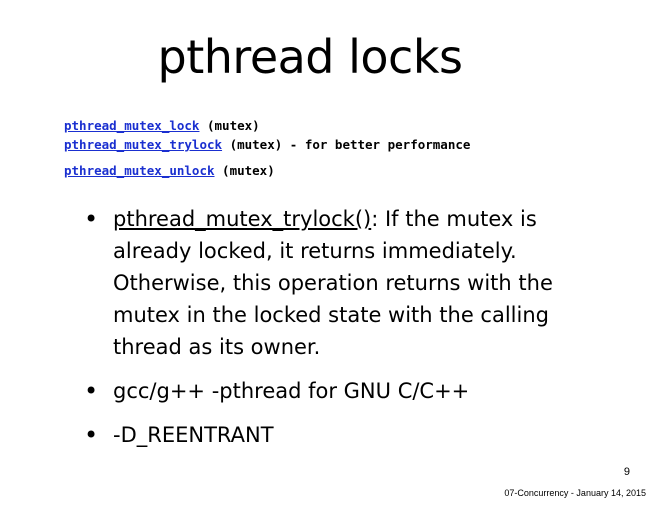 Image resolution: width=660 pixels, height=510 pixels. Describe the element at coordinates (242, 219) in the screenshot. I see `bullet-term: pthread_mutex_trylock()` at that location.